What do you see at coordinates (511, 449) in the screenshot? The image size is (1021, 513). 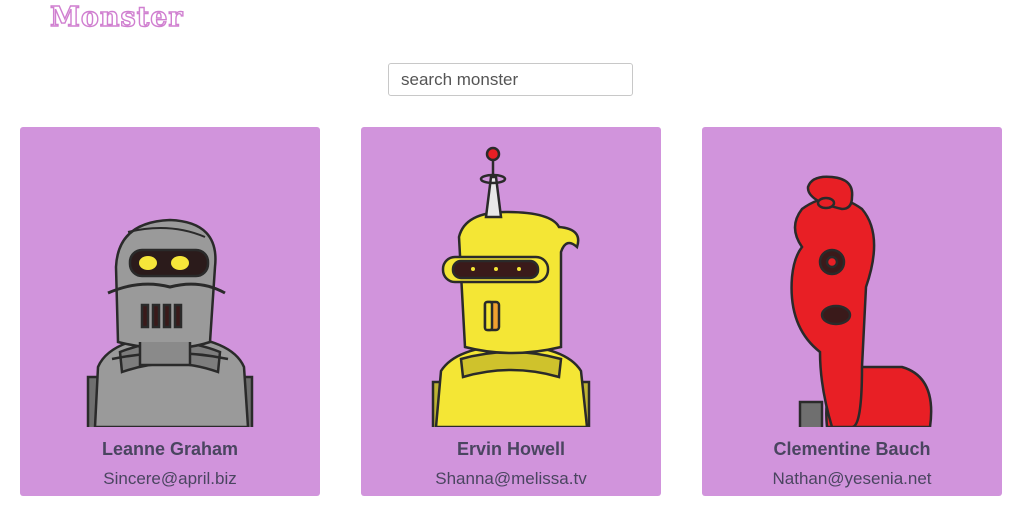 I see `monster-name: Ervin Howell` at bounding box center [511, 449].